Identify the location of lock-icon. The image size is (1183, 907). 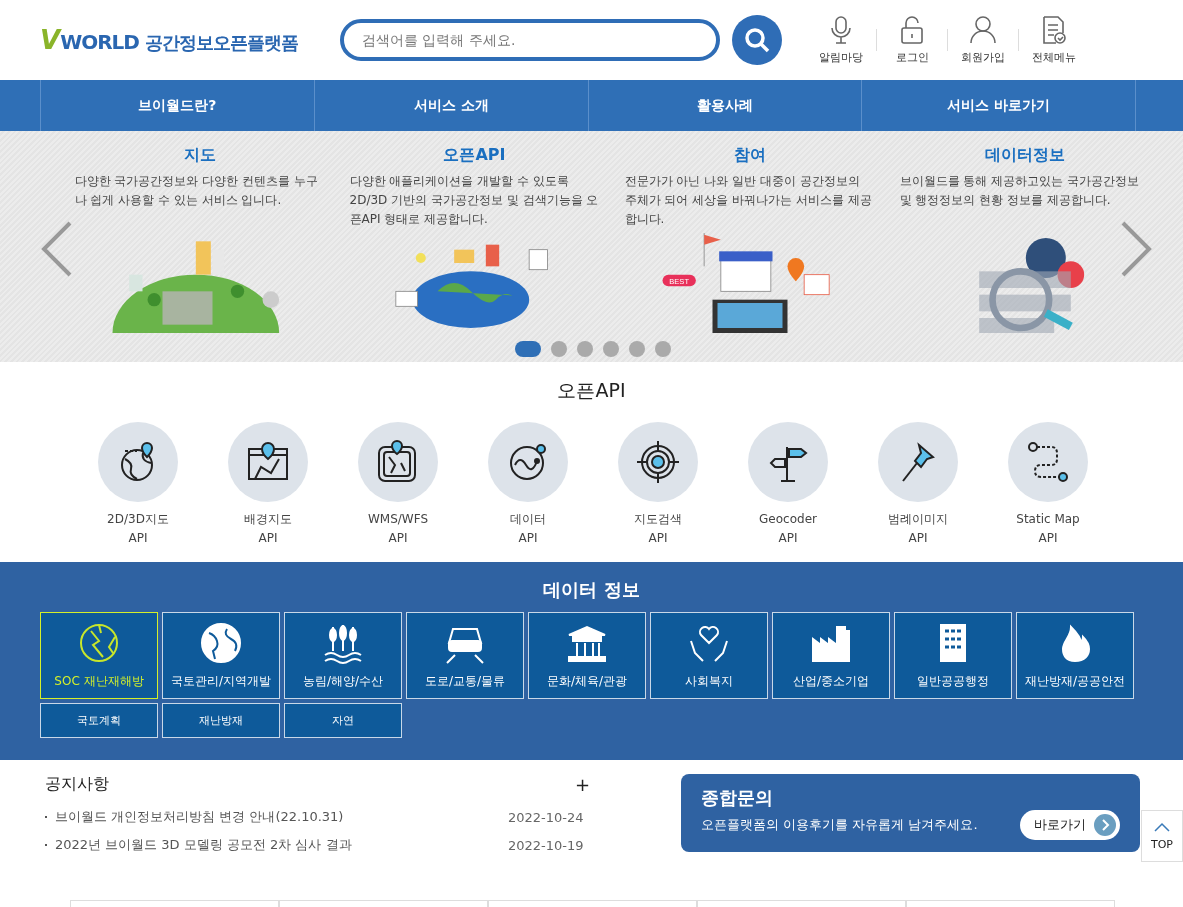
(912, 29).